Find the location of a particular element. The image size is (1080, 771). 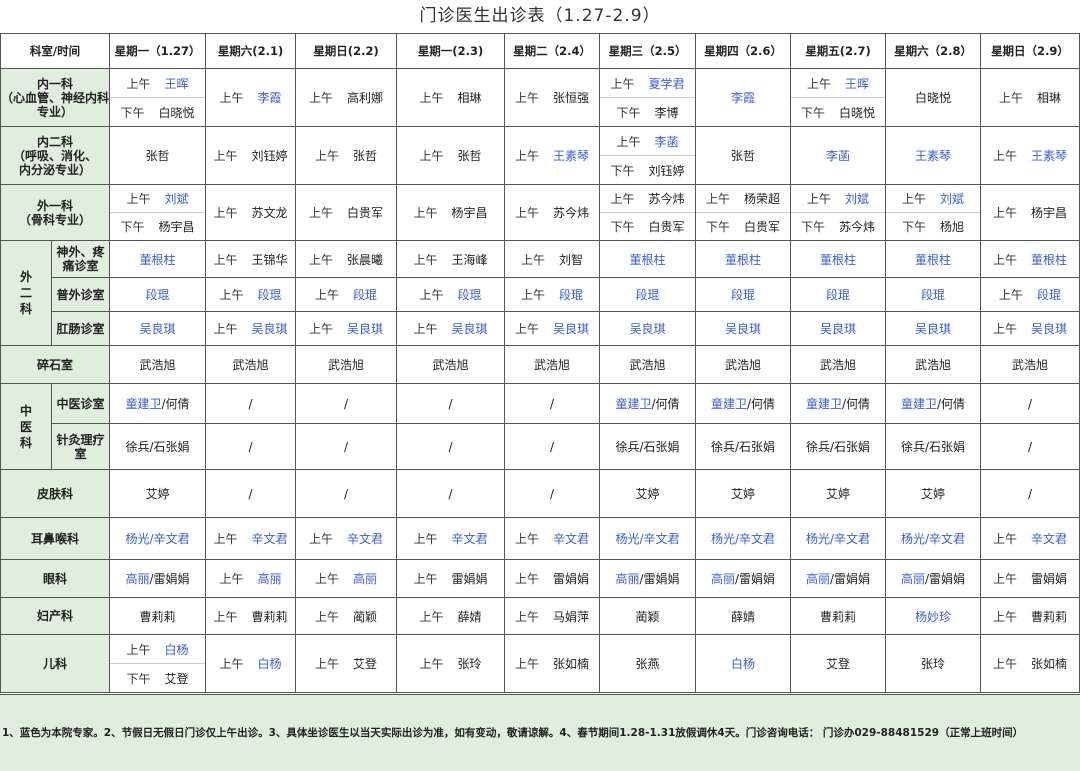

schedule-cell: 上午 王素琴 is located at coordinates (552, 155).